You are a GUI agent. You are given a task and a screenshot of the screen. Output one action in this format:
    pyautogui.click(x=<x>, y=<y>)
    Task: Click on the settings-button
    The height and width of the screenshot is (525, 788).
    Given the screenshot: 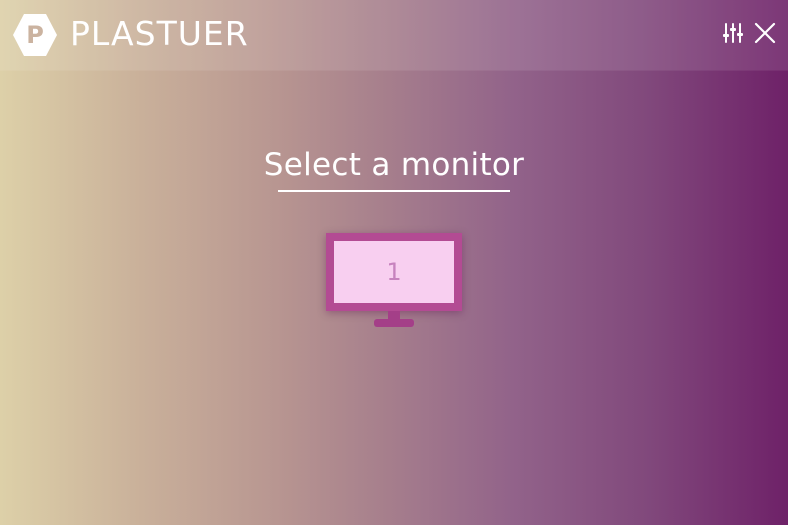 What is the action you would take?
    pyautogui.click(x=733, y=33)
    